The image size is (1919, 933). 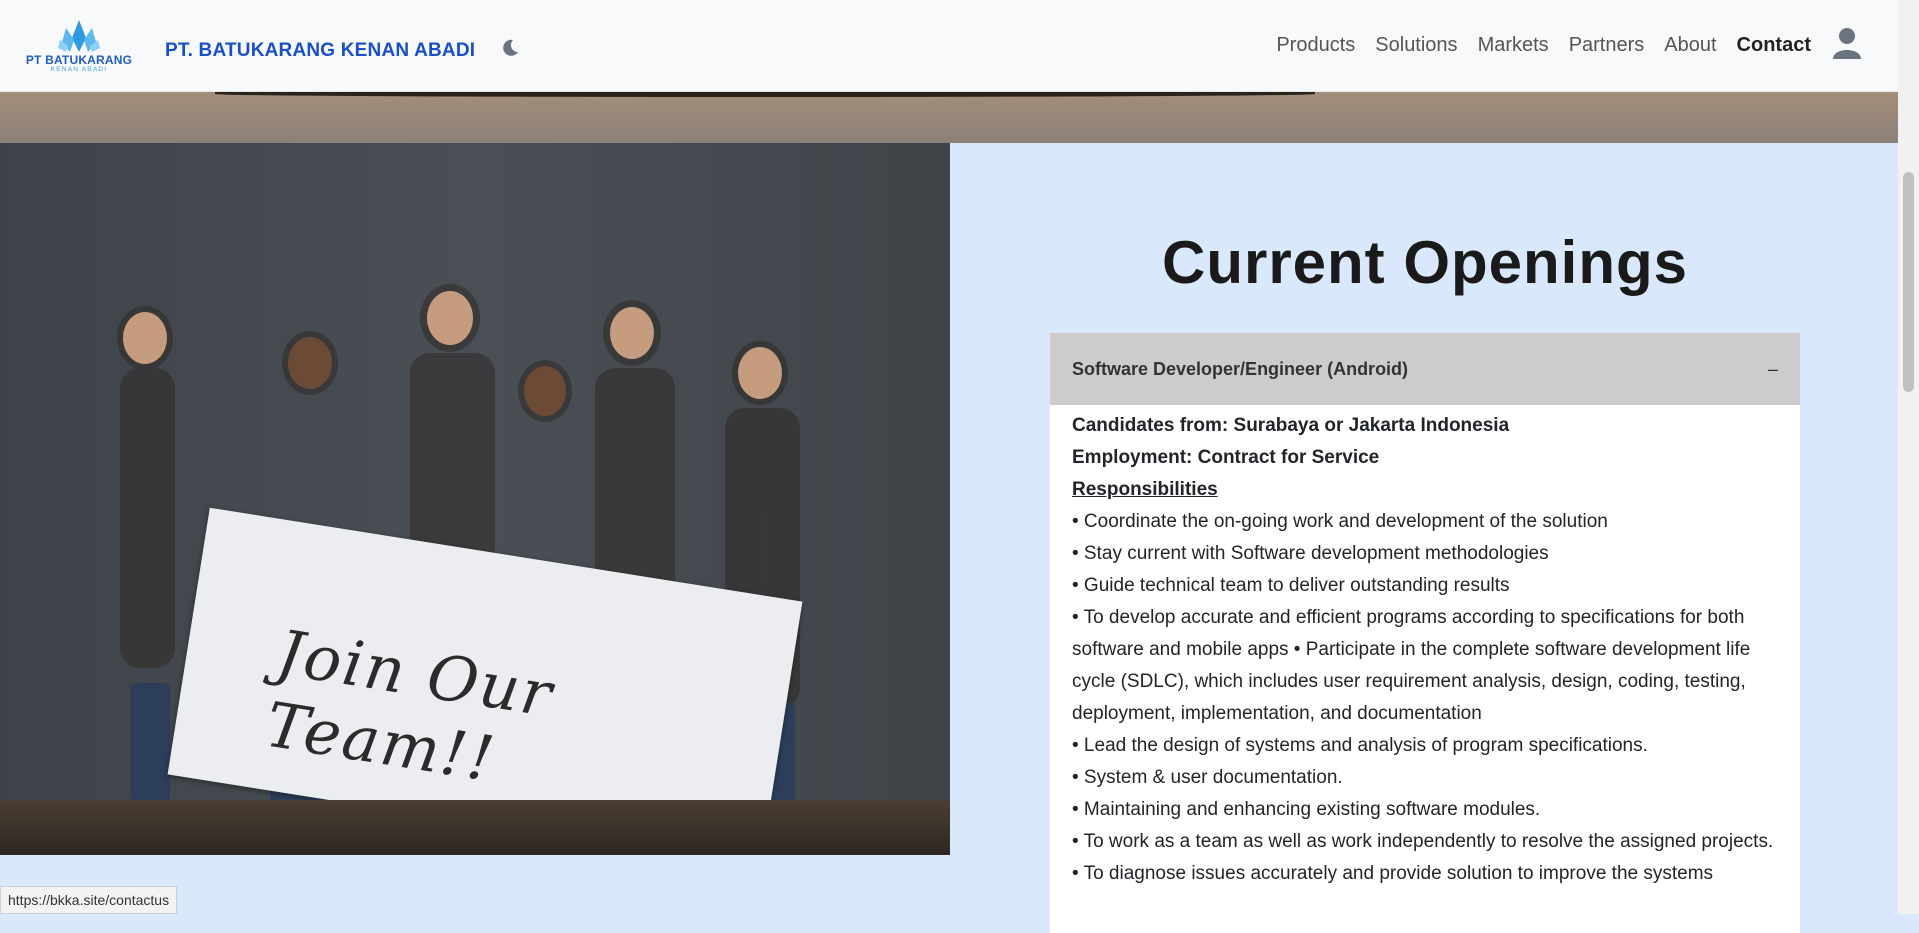 What do you see at coordinates (1315, 45) in the screenshot?
I see `nav-products: Products` at bounding box center [1315, 45].